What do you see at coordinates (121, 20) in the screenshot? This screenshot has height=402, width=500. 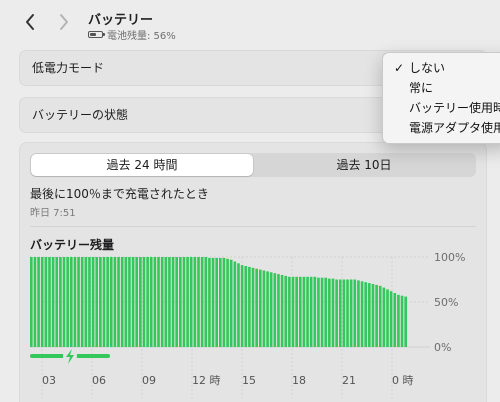 I see `page-title: バッテリー` at bounding box center [121, 20].